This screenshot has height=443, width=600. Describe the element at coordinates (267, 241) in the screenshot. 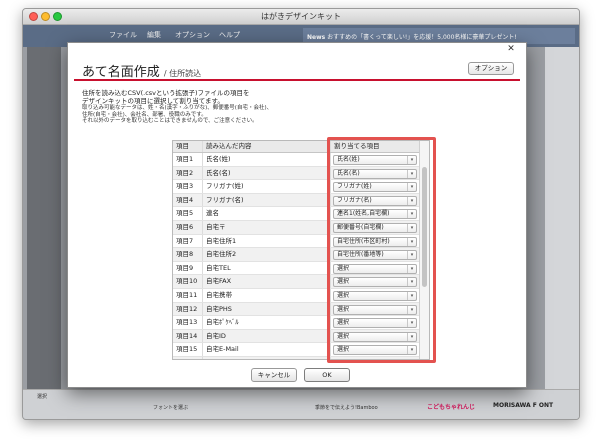

I see `row-imported-content: 自宅住所1` at that location.